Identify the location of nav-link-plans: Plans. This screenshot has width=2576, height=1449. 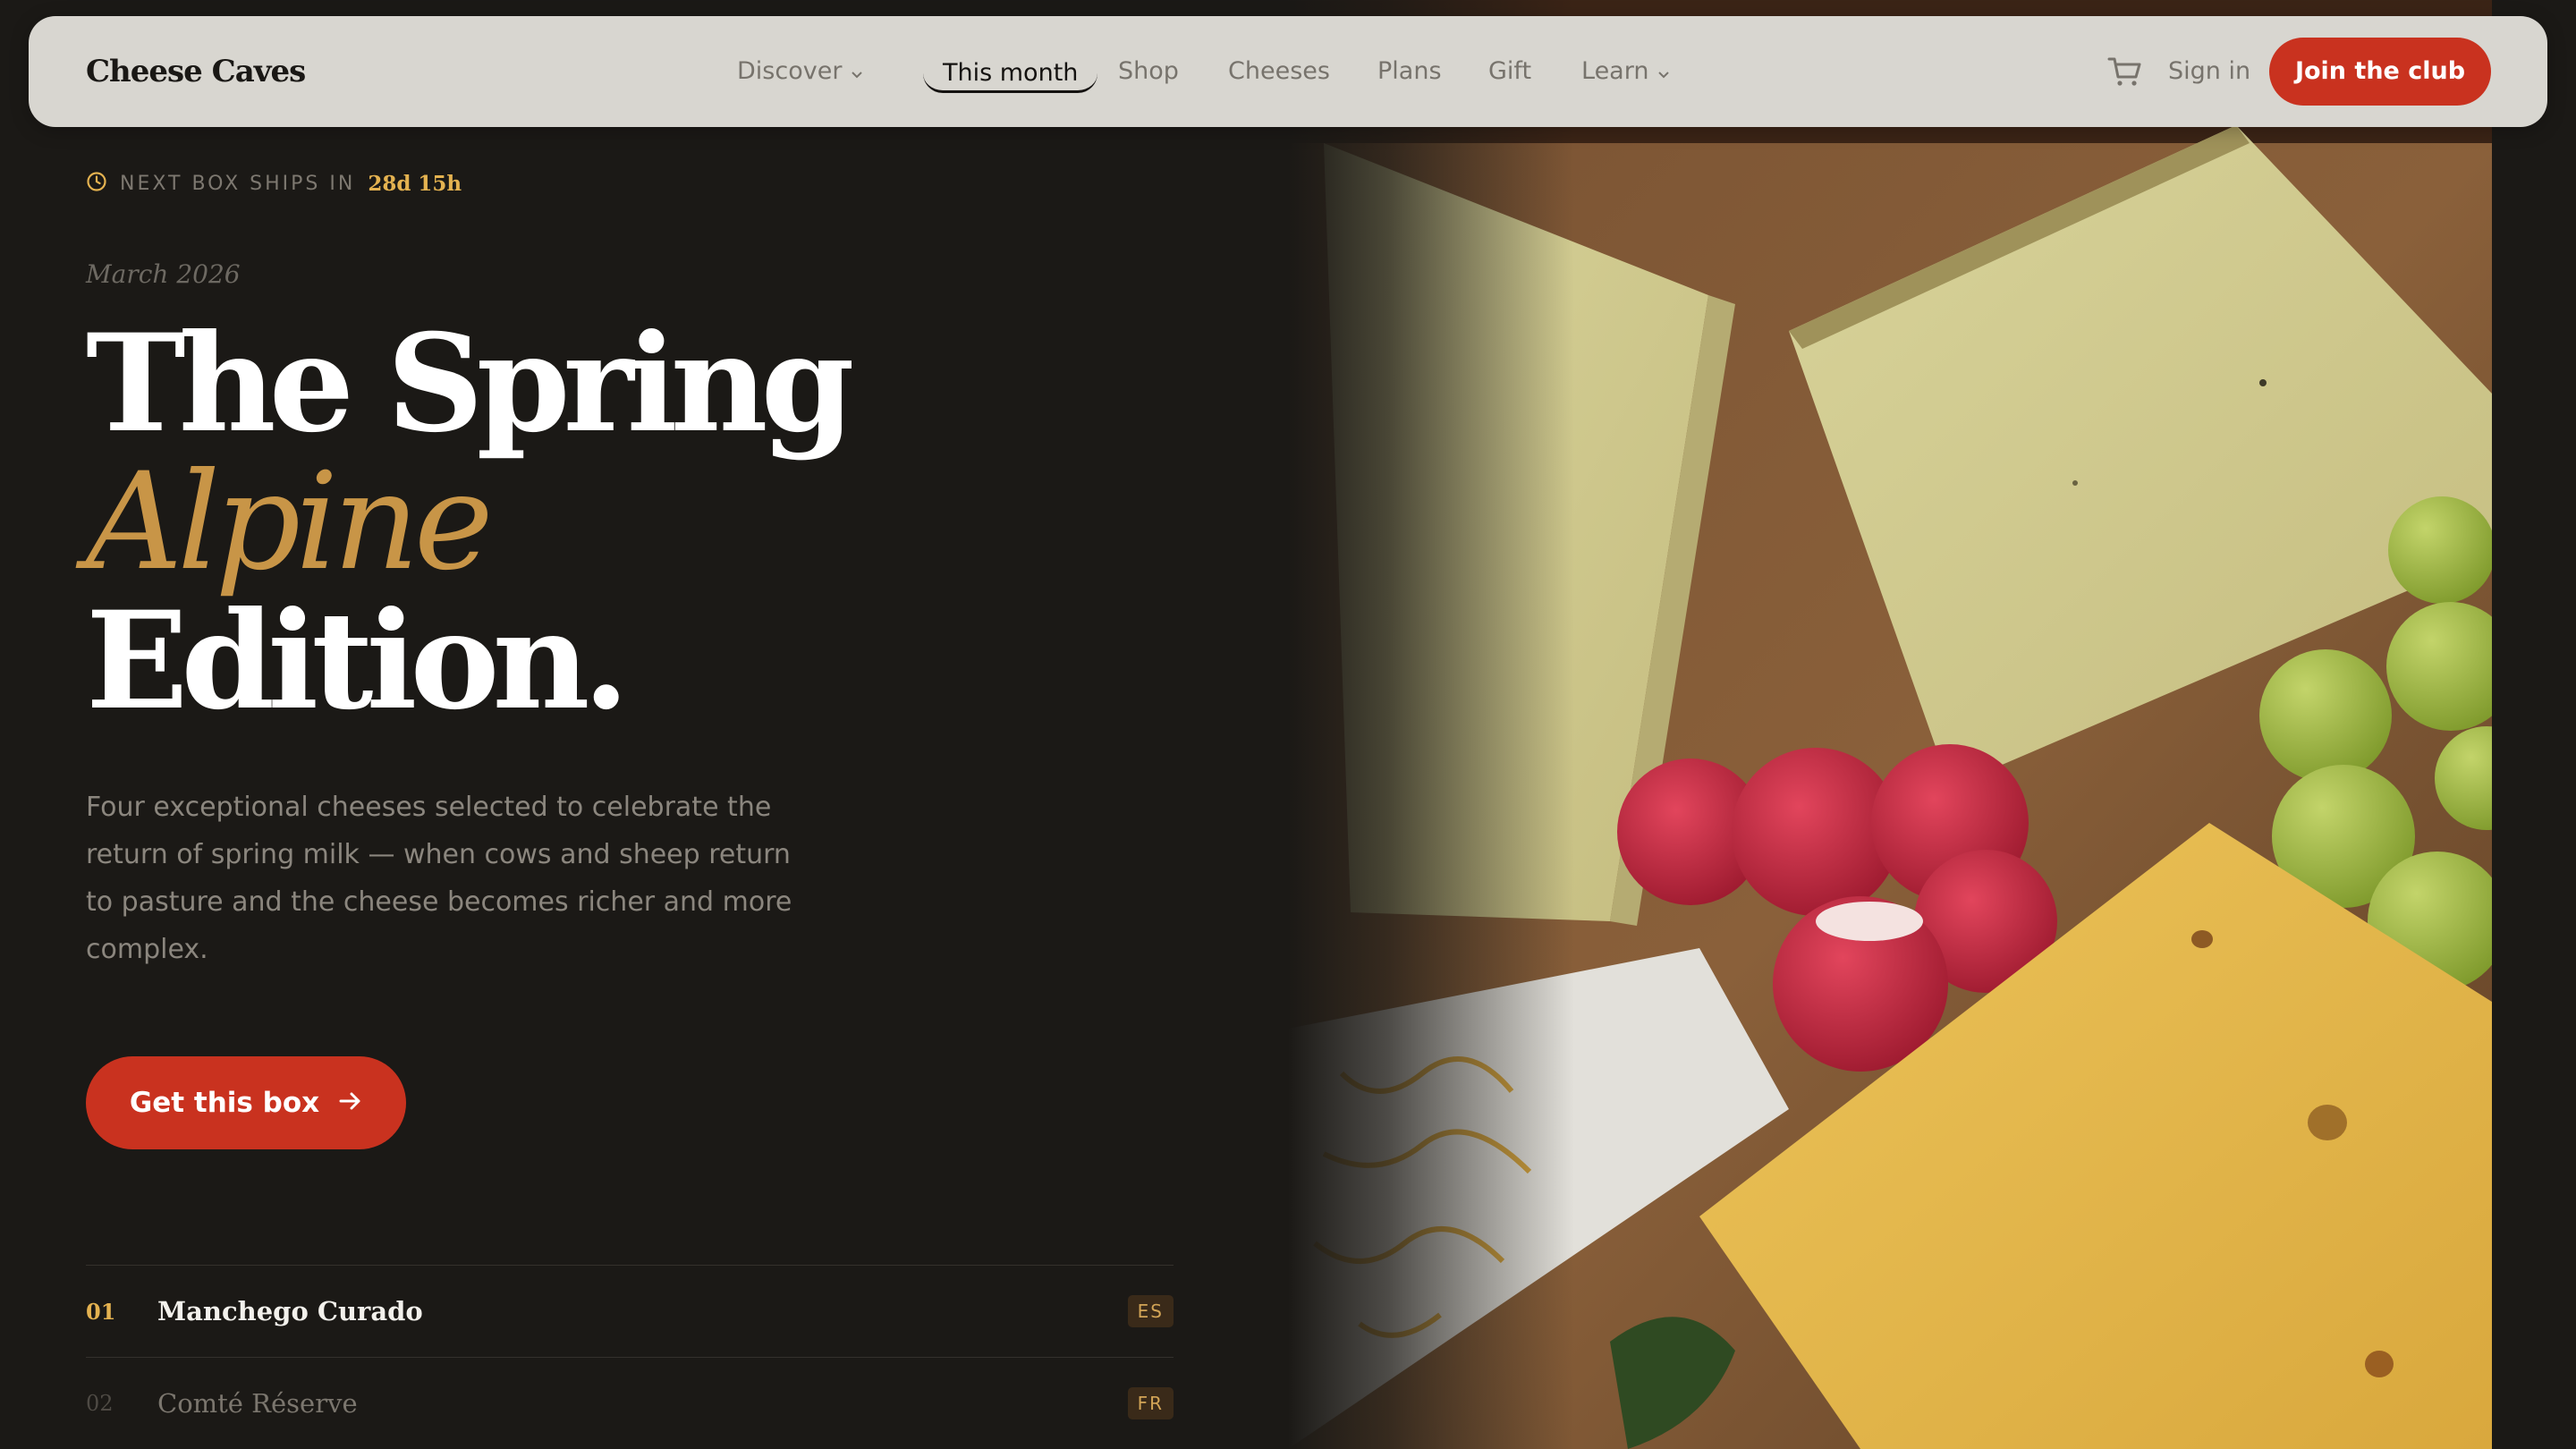
(1409, 71).